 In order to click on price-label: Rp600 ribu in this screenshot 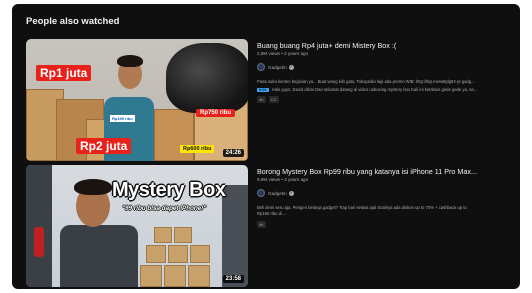, I will do `click(197, 149)`.